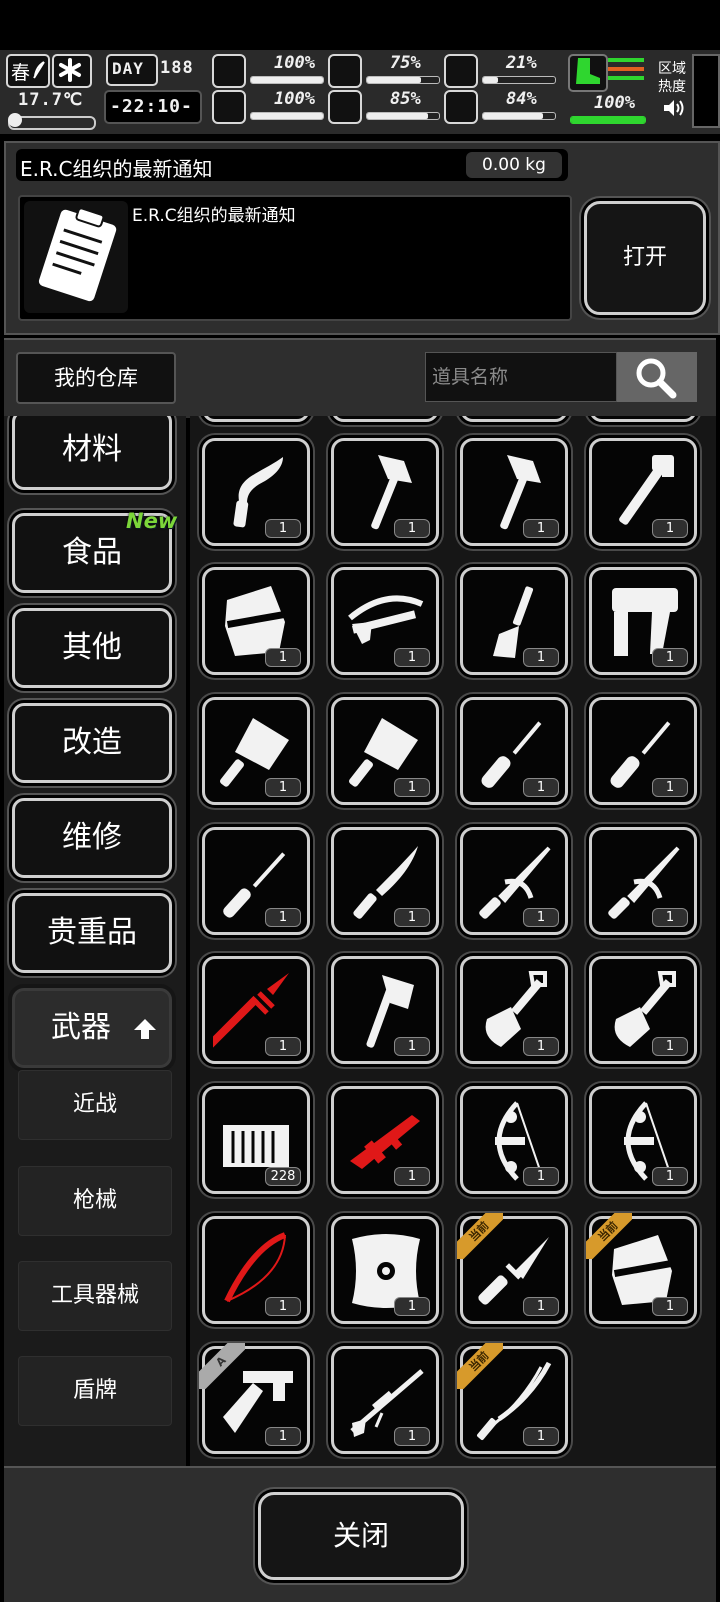 The width and height of the screenshot is (720, 1602). What do you see at coordinates (177, 68) in the screenshot?
I see `day-counter: 188` at bounding box center [177, 68].